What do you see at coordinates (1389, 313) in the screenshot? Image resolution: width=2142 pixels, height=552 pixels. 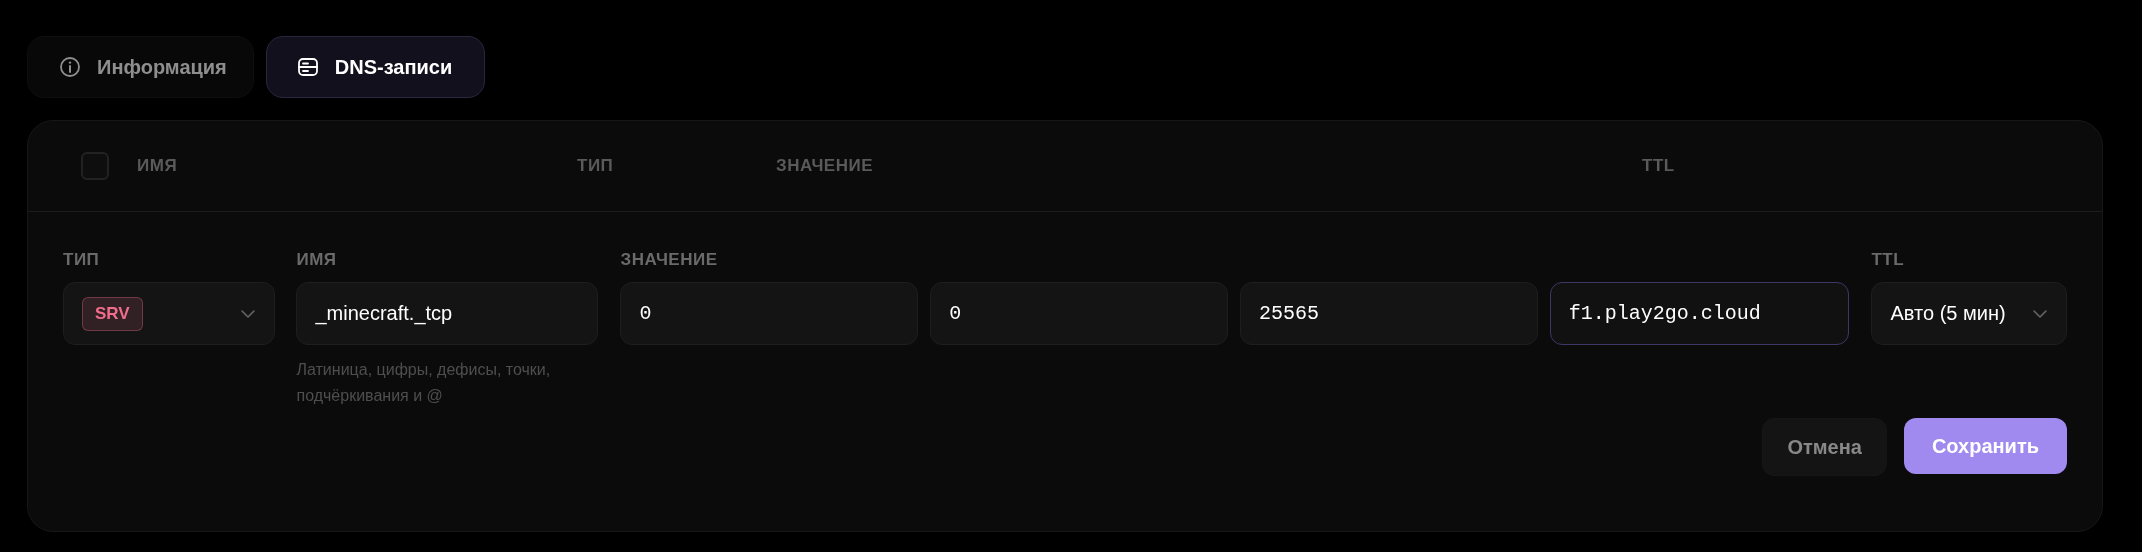 I see `value-input: 25565` at bounding box center [1389, 313].